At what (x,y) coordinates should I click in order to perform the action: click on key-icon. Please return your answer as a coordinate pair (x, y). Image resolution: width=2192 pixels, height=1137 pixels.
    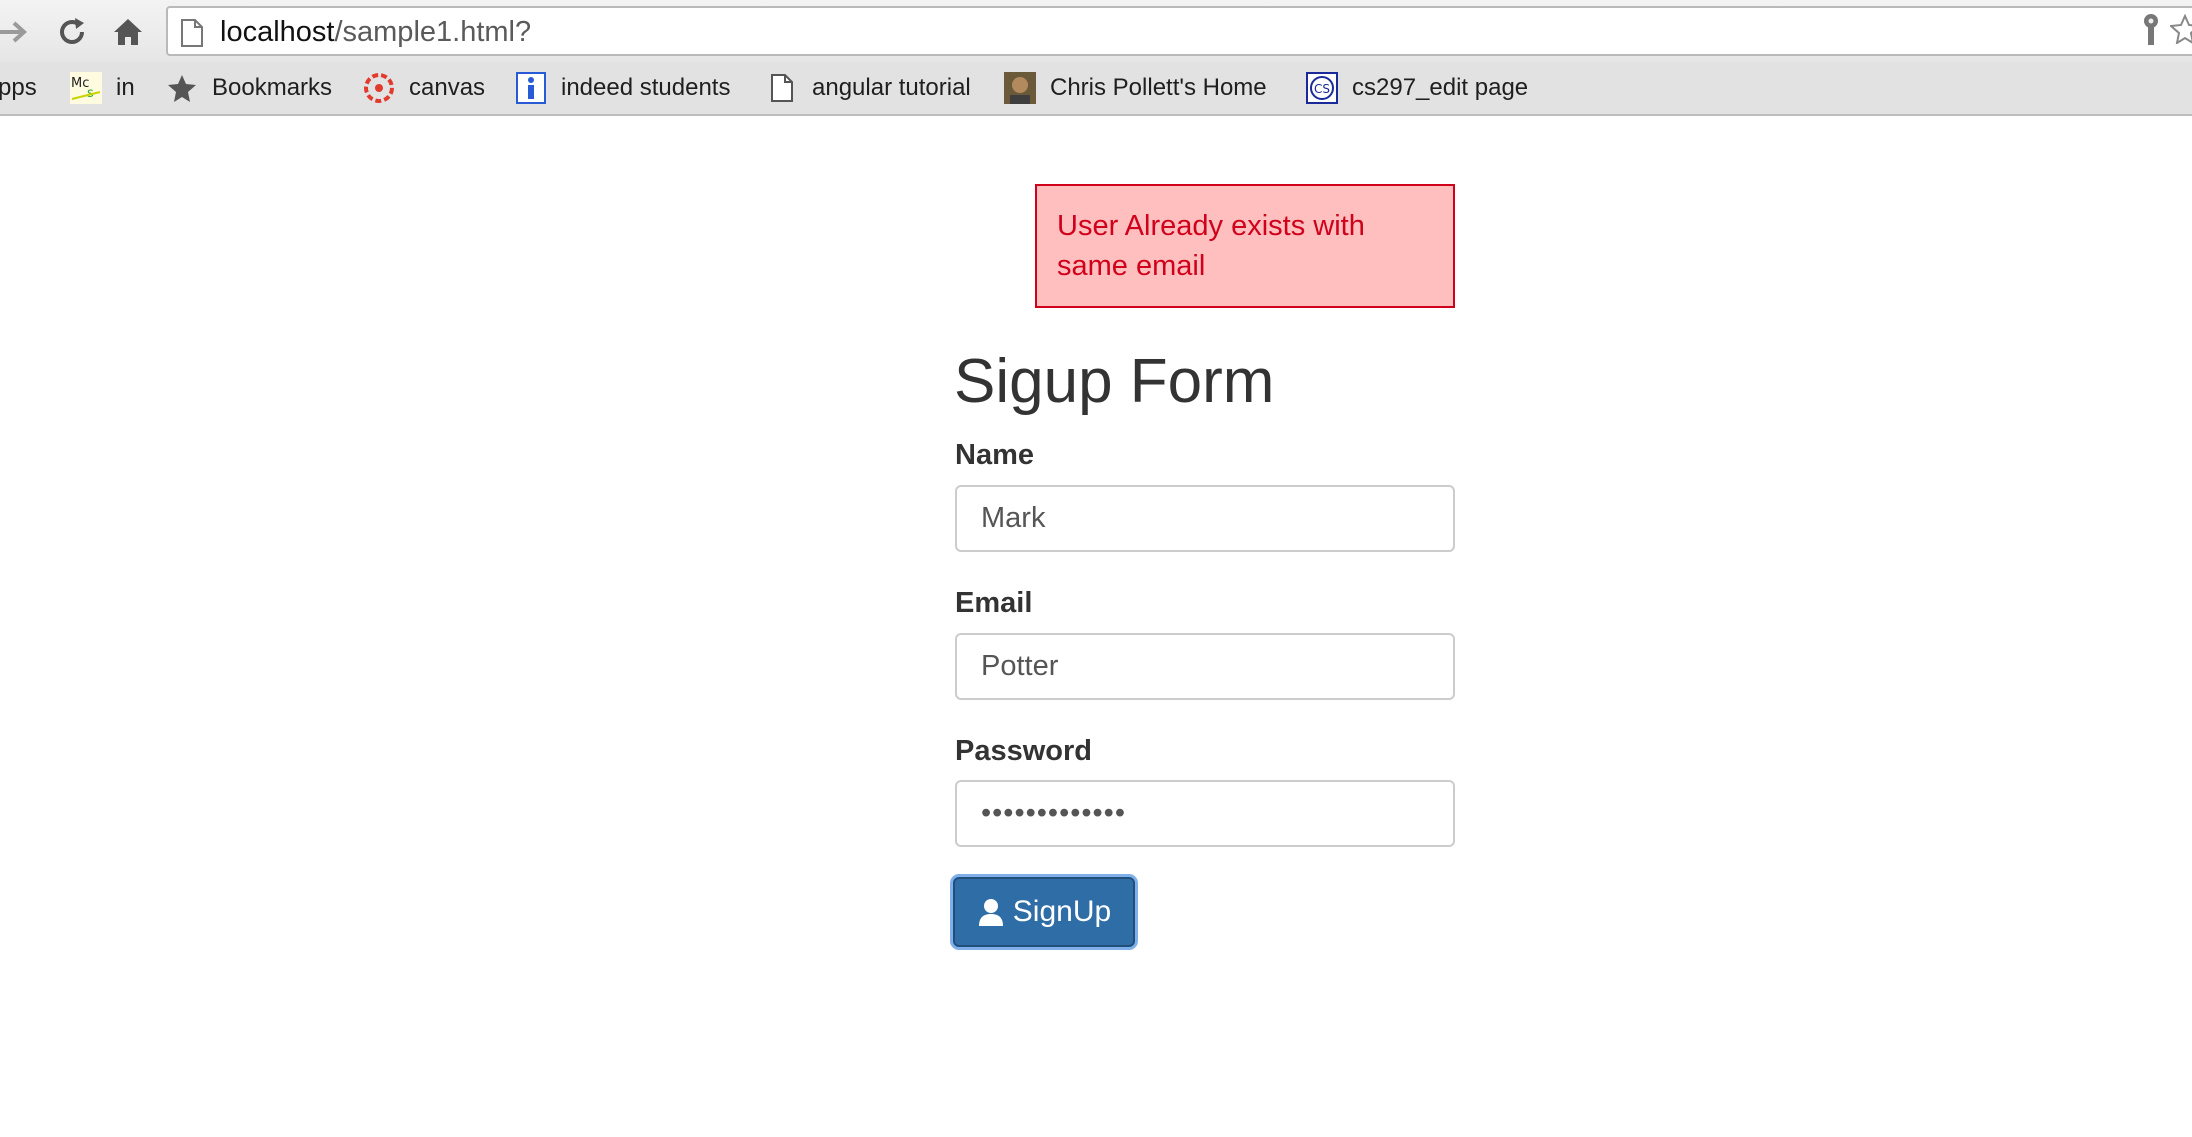
    Looking at the image, I should click on (2151, 30).